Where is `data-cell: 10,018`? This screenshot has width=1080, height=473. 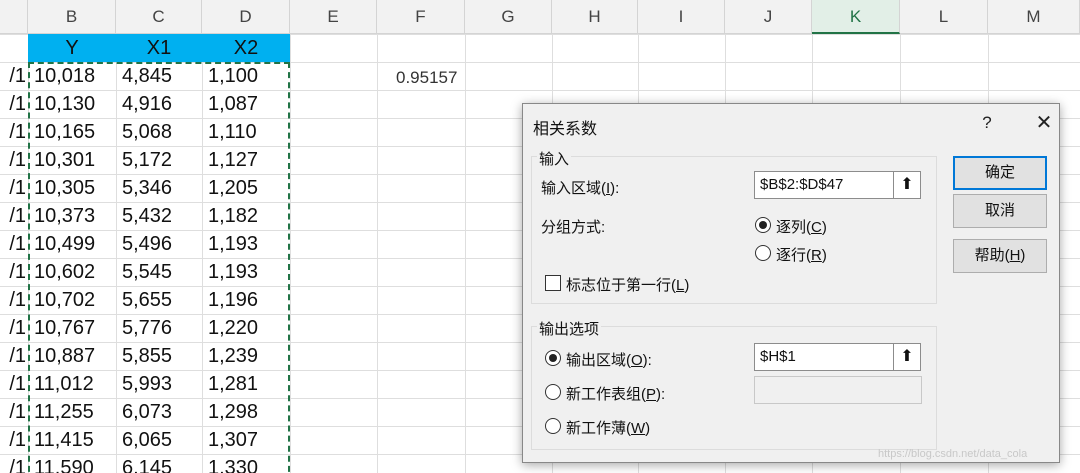 data-cell: 10,018 is located at coordinates (72, 76).